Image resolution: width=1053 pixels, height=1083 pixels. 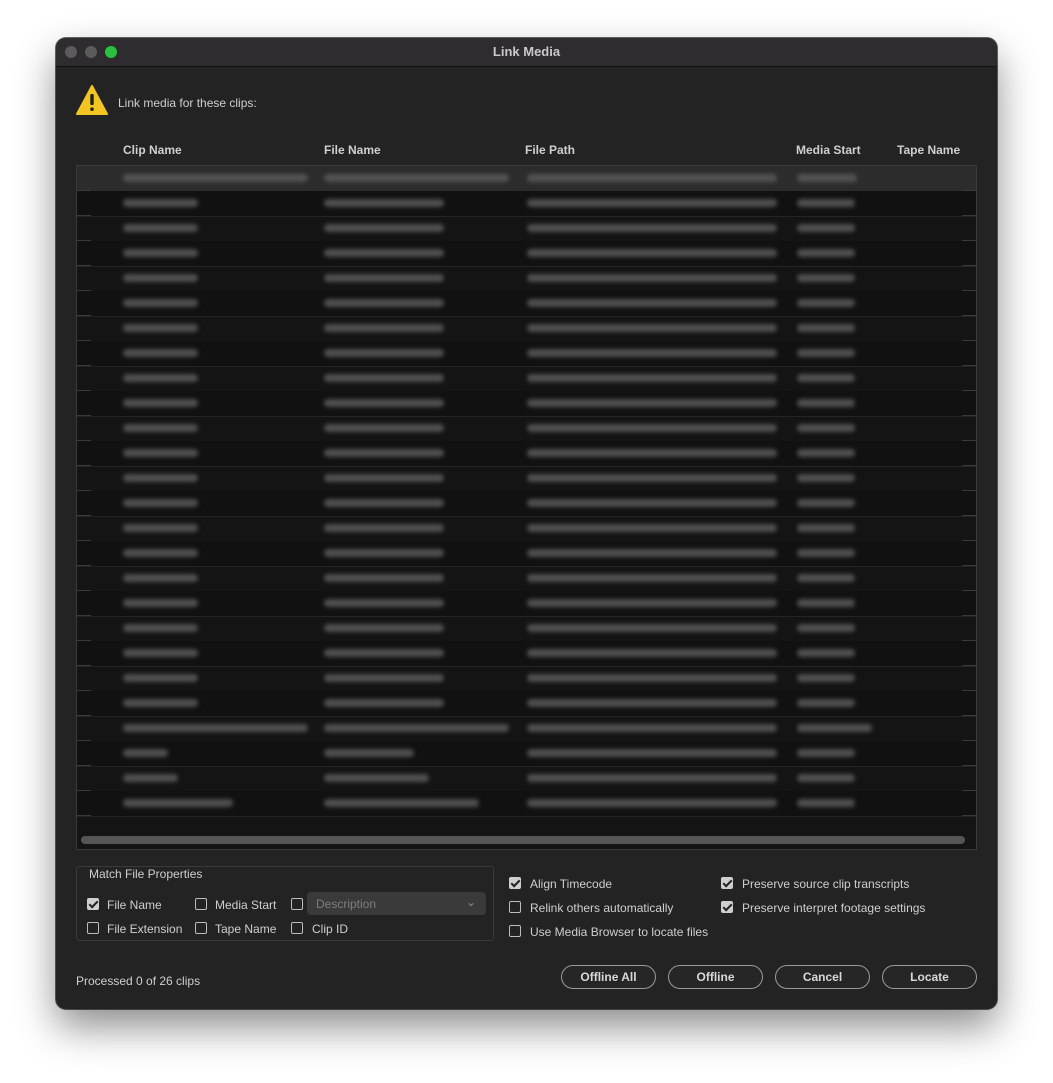 I want to click on file-name-checkbox, so click(x=93, y=904).